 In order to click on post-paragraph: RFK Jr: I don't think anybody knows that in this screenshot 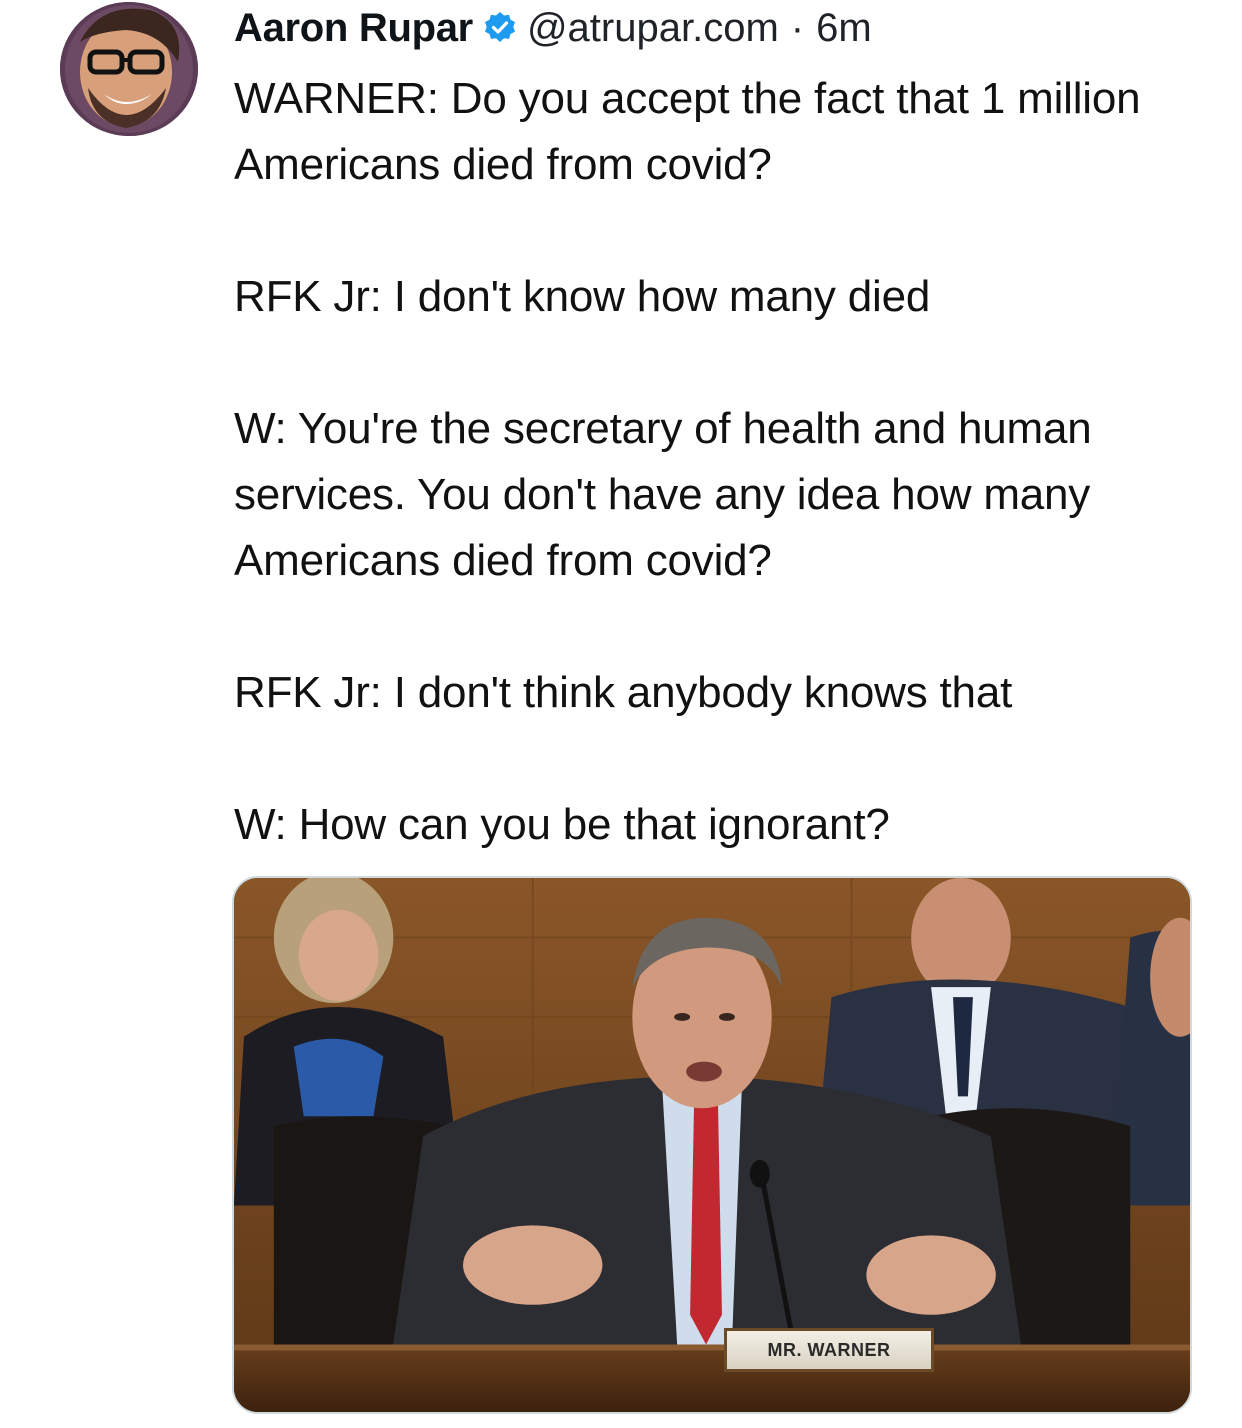, I will do `click(623, 692)`.